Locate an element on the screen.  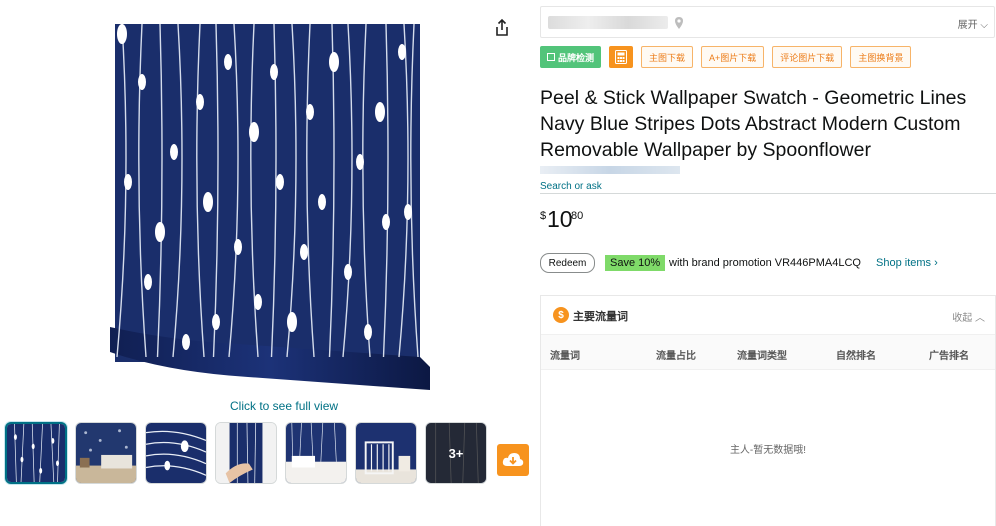
expand-toggle: 展开 ⌵ is located at coordinates (973, 23).